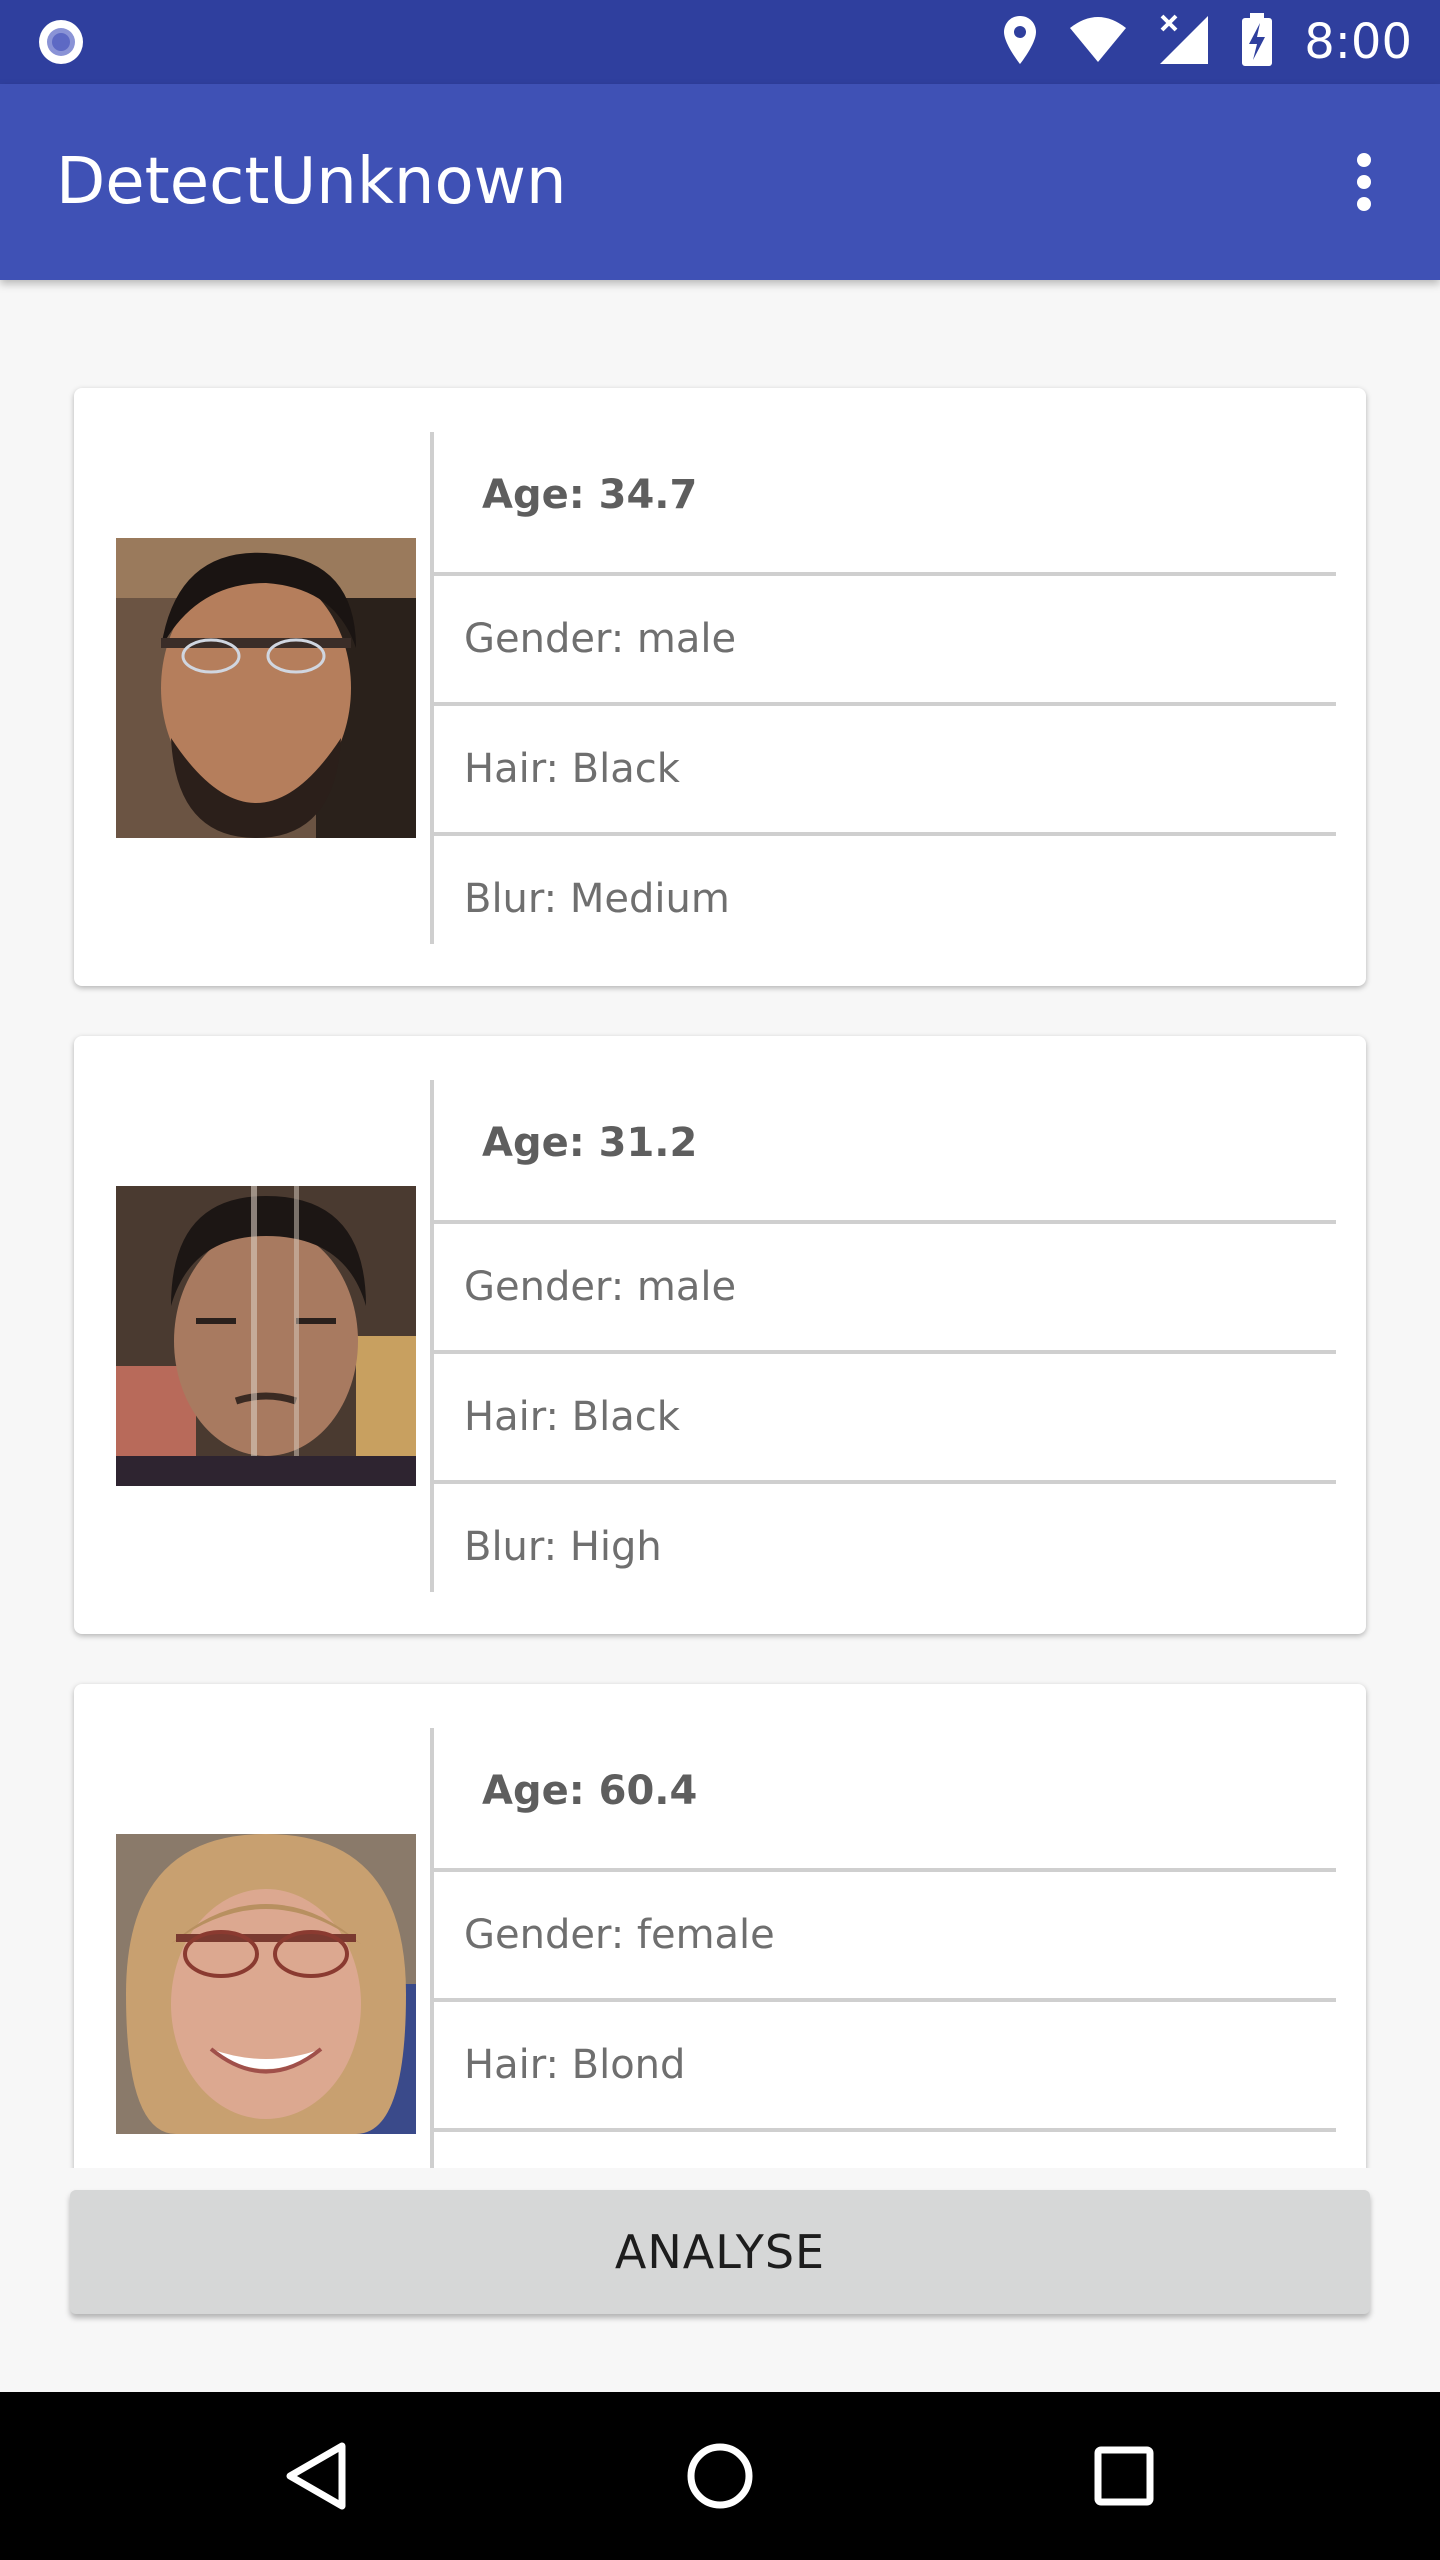 Image resolution: width=1440 pixels, height=2560 pixels. What do you see at coordinates (1257, 42) in the screenshot?
I see `battery-charging-icon` at bounding box center [1257, 42].